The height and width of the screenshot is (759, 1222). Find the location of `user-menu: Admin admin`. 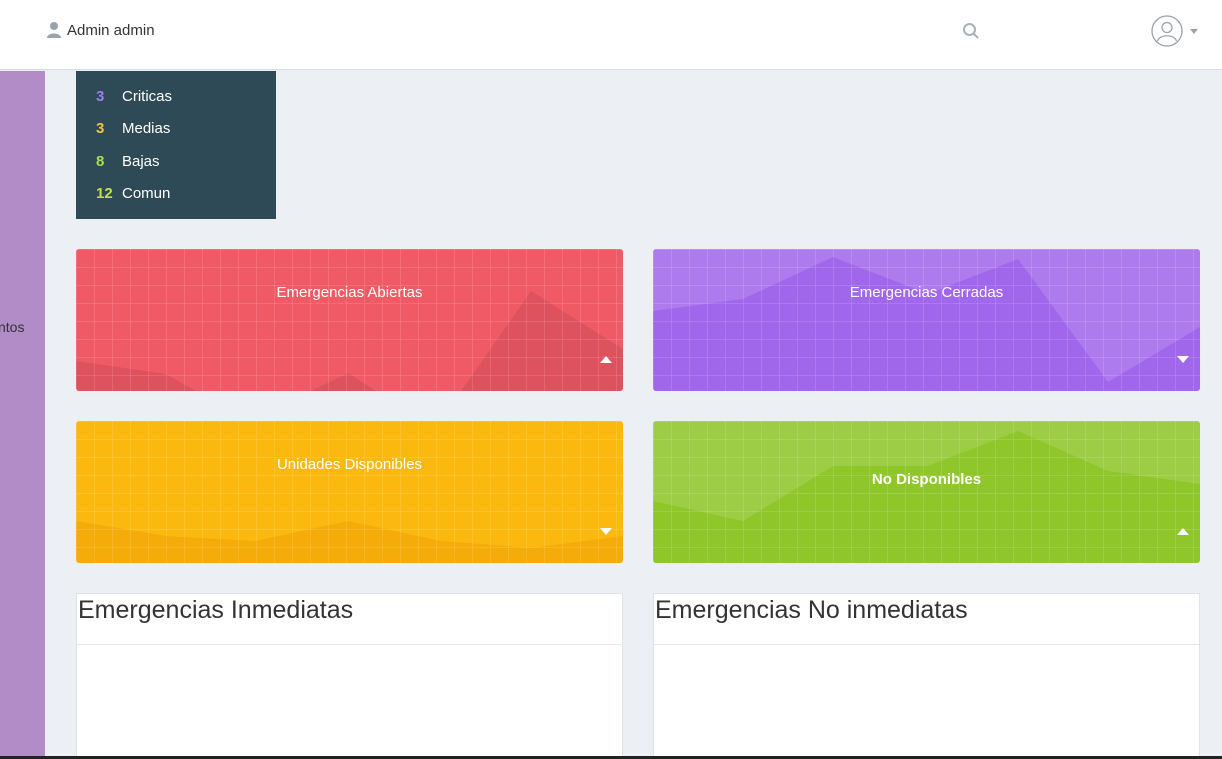

user-menu: Admin admin is located at coordinates (100, 30).